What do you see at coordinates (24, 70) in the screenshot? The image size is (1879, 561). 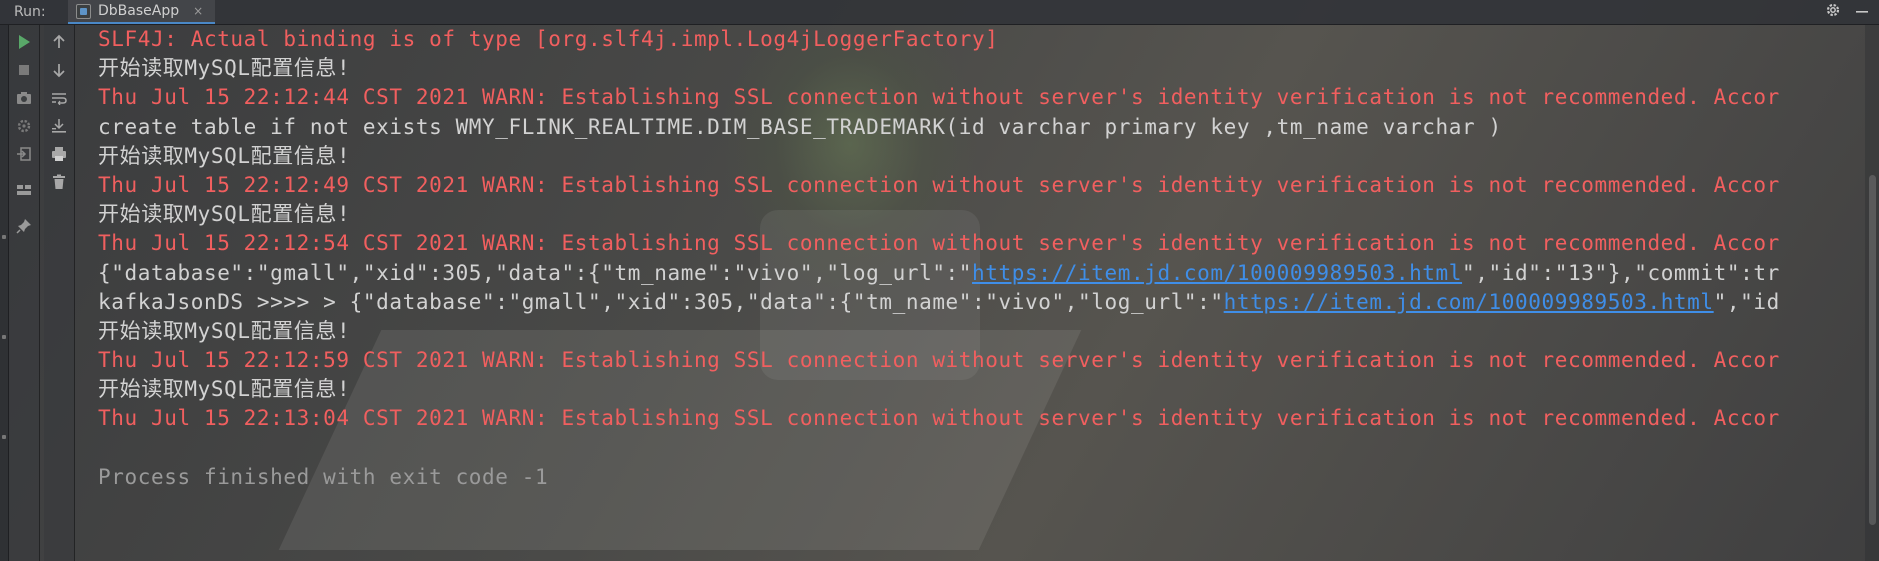 I see `stop-icon` at bounding box center [24, 70].